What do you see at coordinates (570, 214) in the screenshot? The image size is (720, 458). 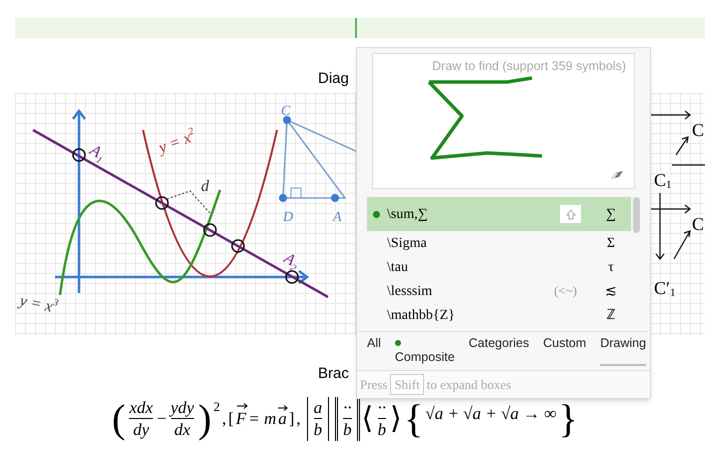 I see `shift-key-icon` at bounding box center [570, 214].